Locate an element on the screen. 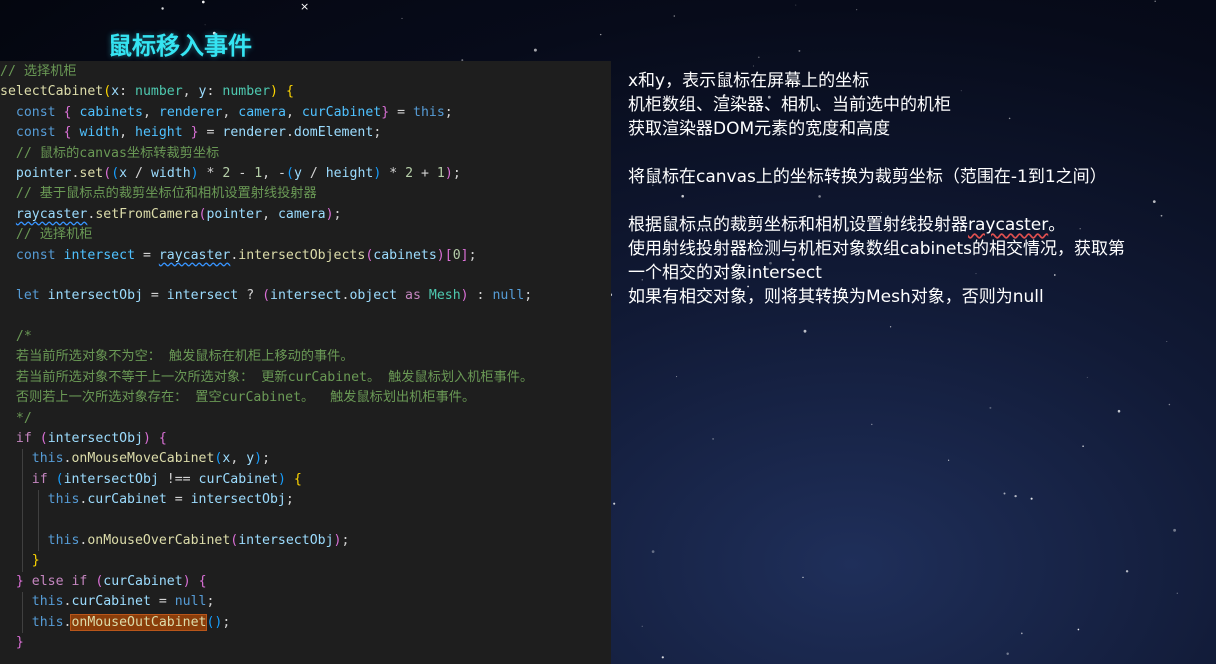 This screenshot has width=1216, height=664. note-coordinates: x和y，表示鼠标在屏幕上的坐标 is located at coordinates (749, 81).